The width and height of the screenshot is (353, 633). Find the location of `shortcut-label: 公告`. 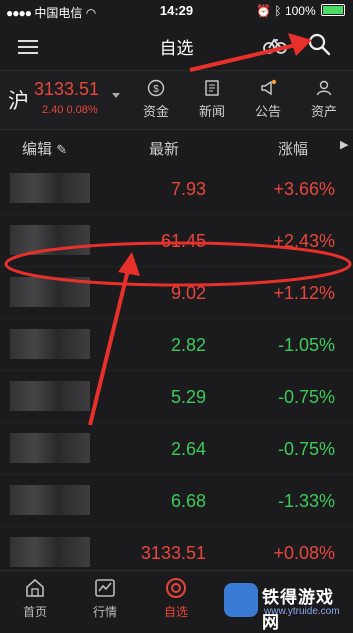

shortcut-label: 公告 is located at coordinates (267, 111).